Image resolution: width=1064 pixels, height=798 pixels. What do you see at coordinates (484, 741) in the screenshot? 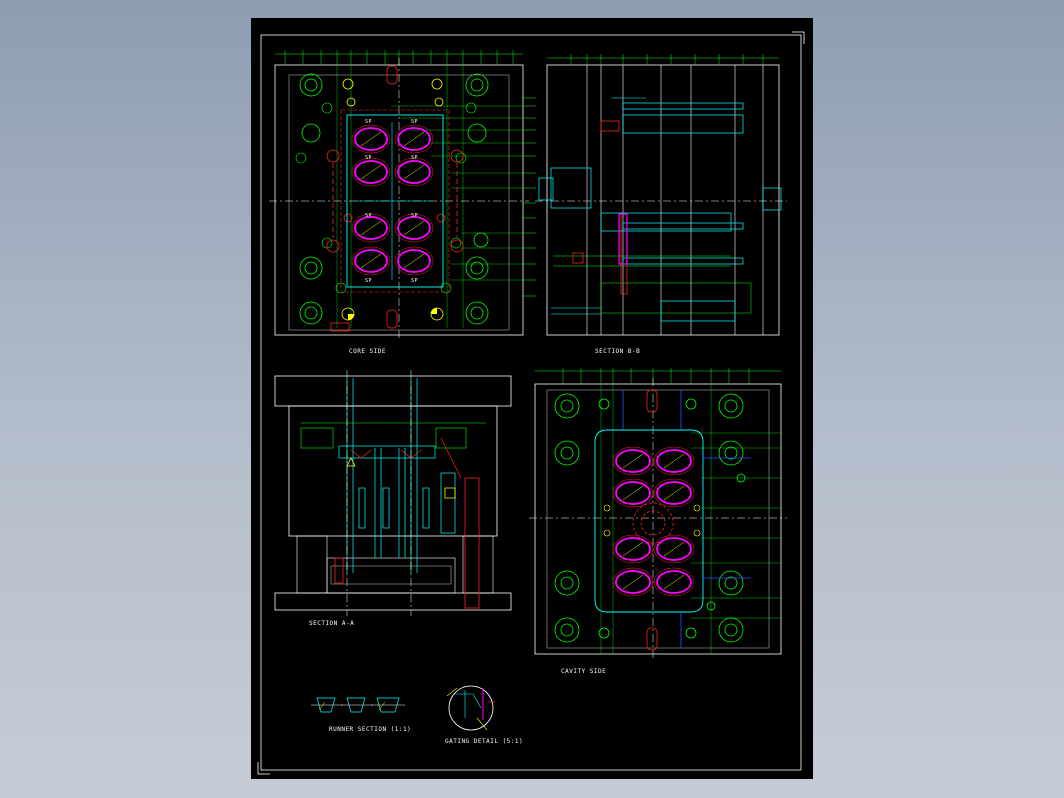
I see `gating-detail-label: GATING DETAIL (5:1)` at bounding box center [484, 741].